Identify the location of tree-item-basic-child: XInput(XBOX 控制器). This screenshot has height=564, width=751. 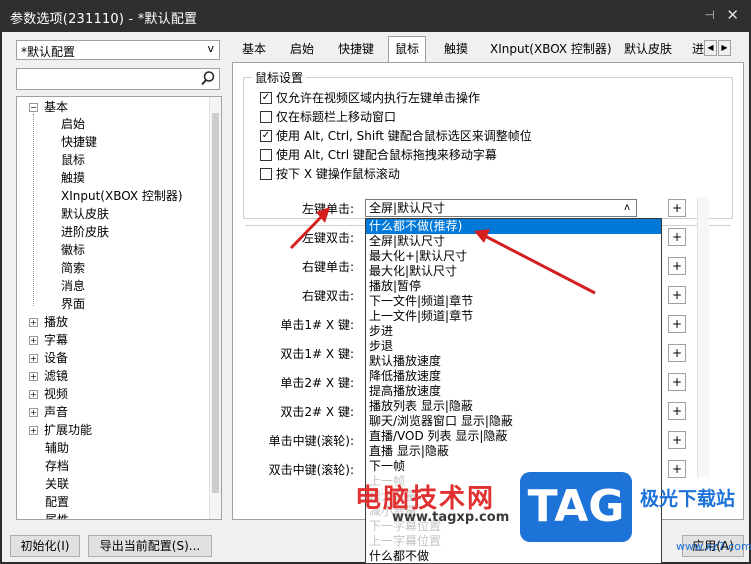
(122, 196).